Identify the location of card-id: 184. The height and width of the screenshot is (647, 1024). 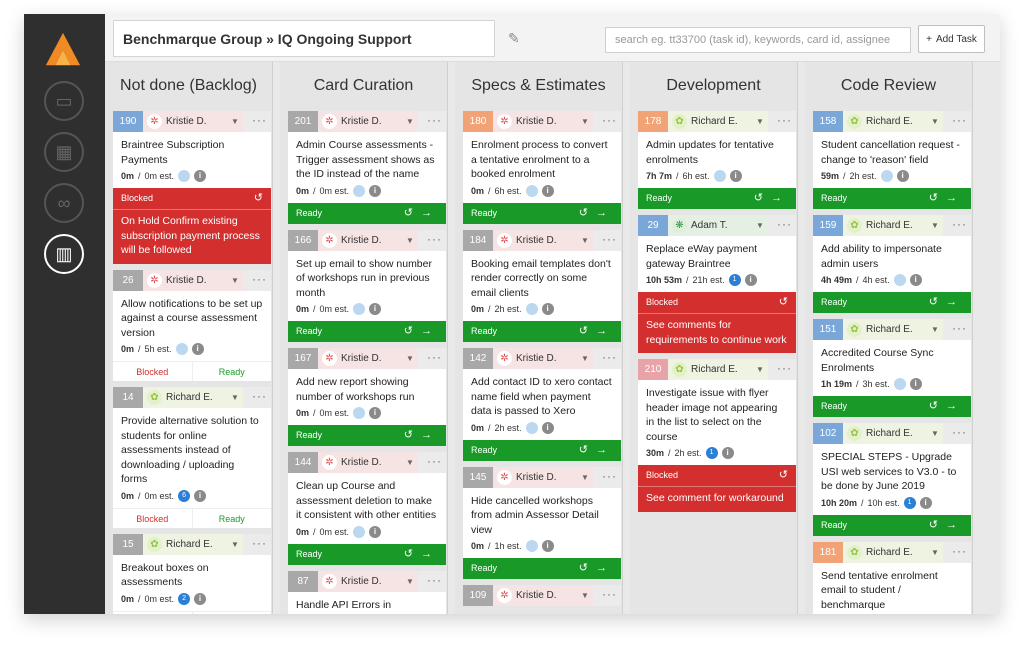
(478, 240).